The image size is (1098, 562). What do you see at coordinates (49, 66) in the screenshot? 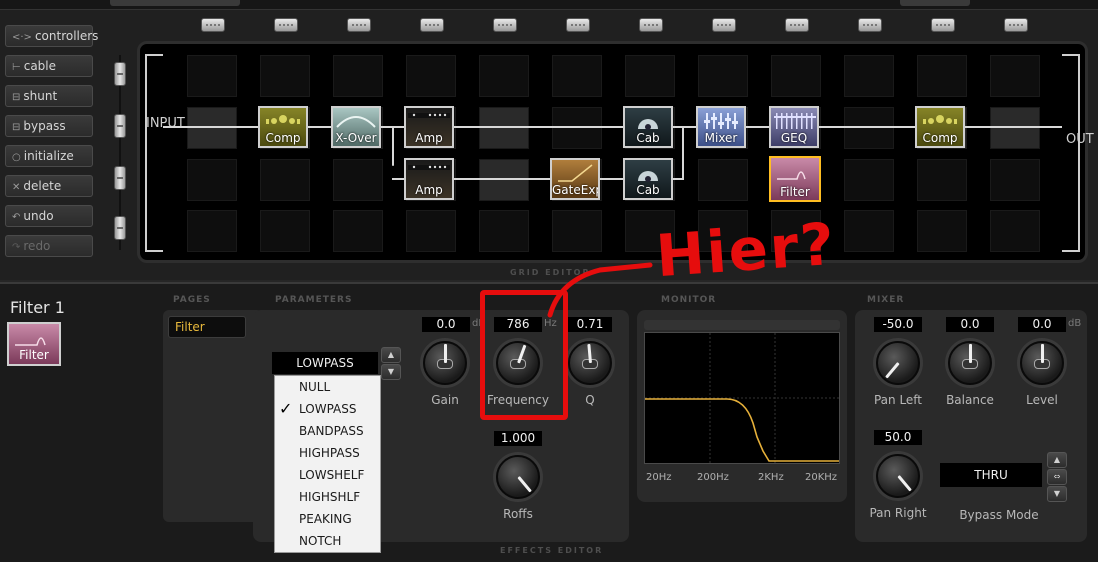
I see `cable-button: ⊢ cable` at bounding box center [49, 66].